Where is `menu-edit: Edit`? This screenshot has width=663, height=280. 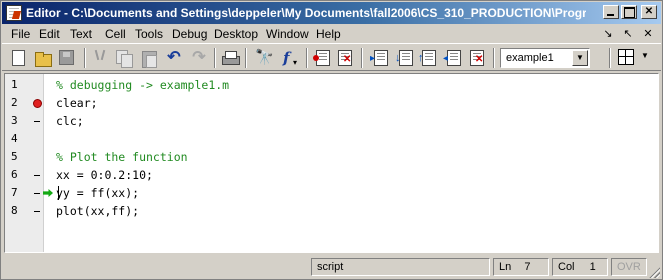 menu-edit: Edit is located at coordinates (49, 34).